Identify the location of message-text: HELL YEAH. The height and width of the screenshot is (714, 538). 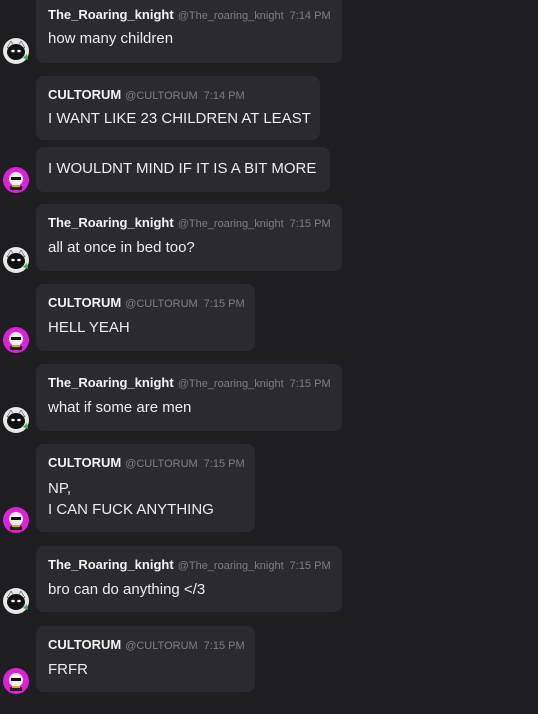
(89, 327).